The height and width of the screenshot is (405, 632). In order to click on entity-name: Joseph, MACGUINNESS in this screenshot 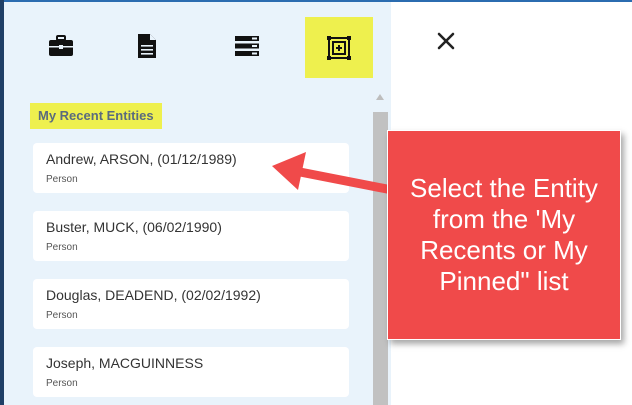, I will do `click(125, 363)`.